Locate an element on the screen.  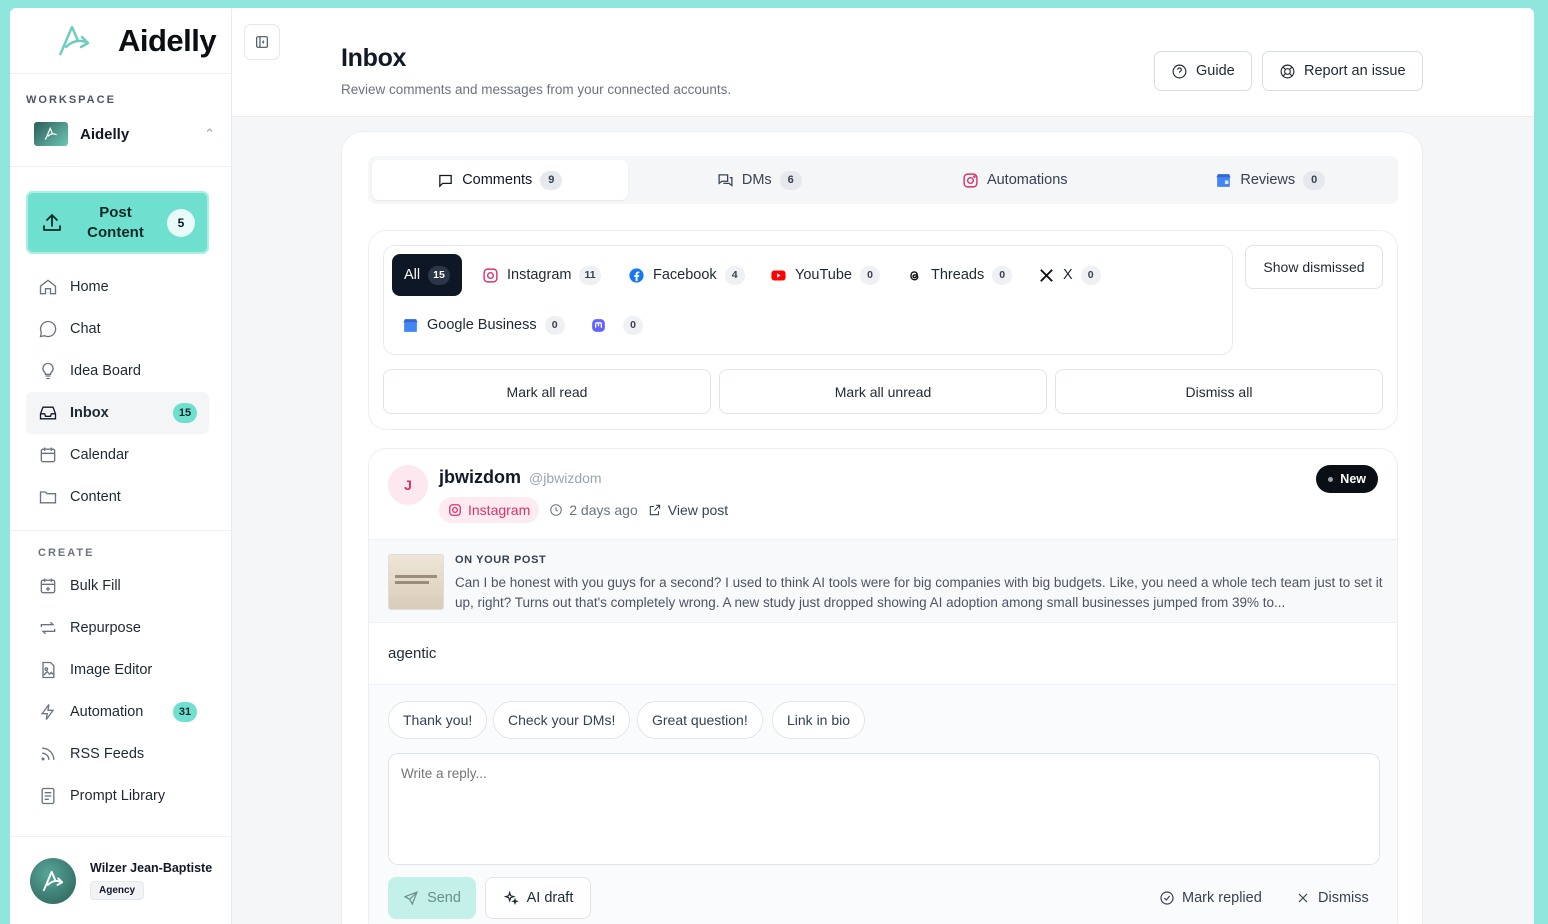
quick-reply-check-dms: Check your DMs! is located at coordinates (562, 720).